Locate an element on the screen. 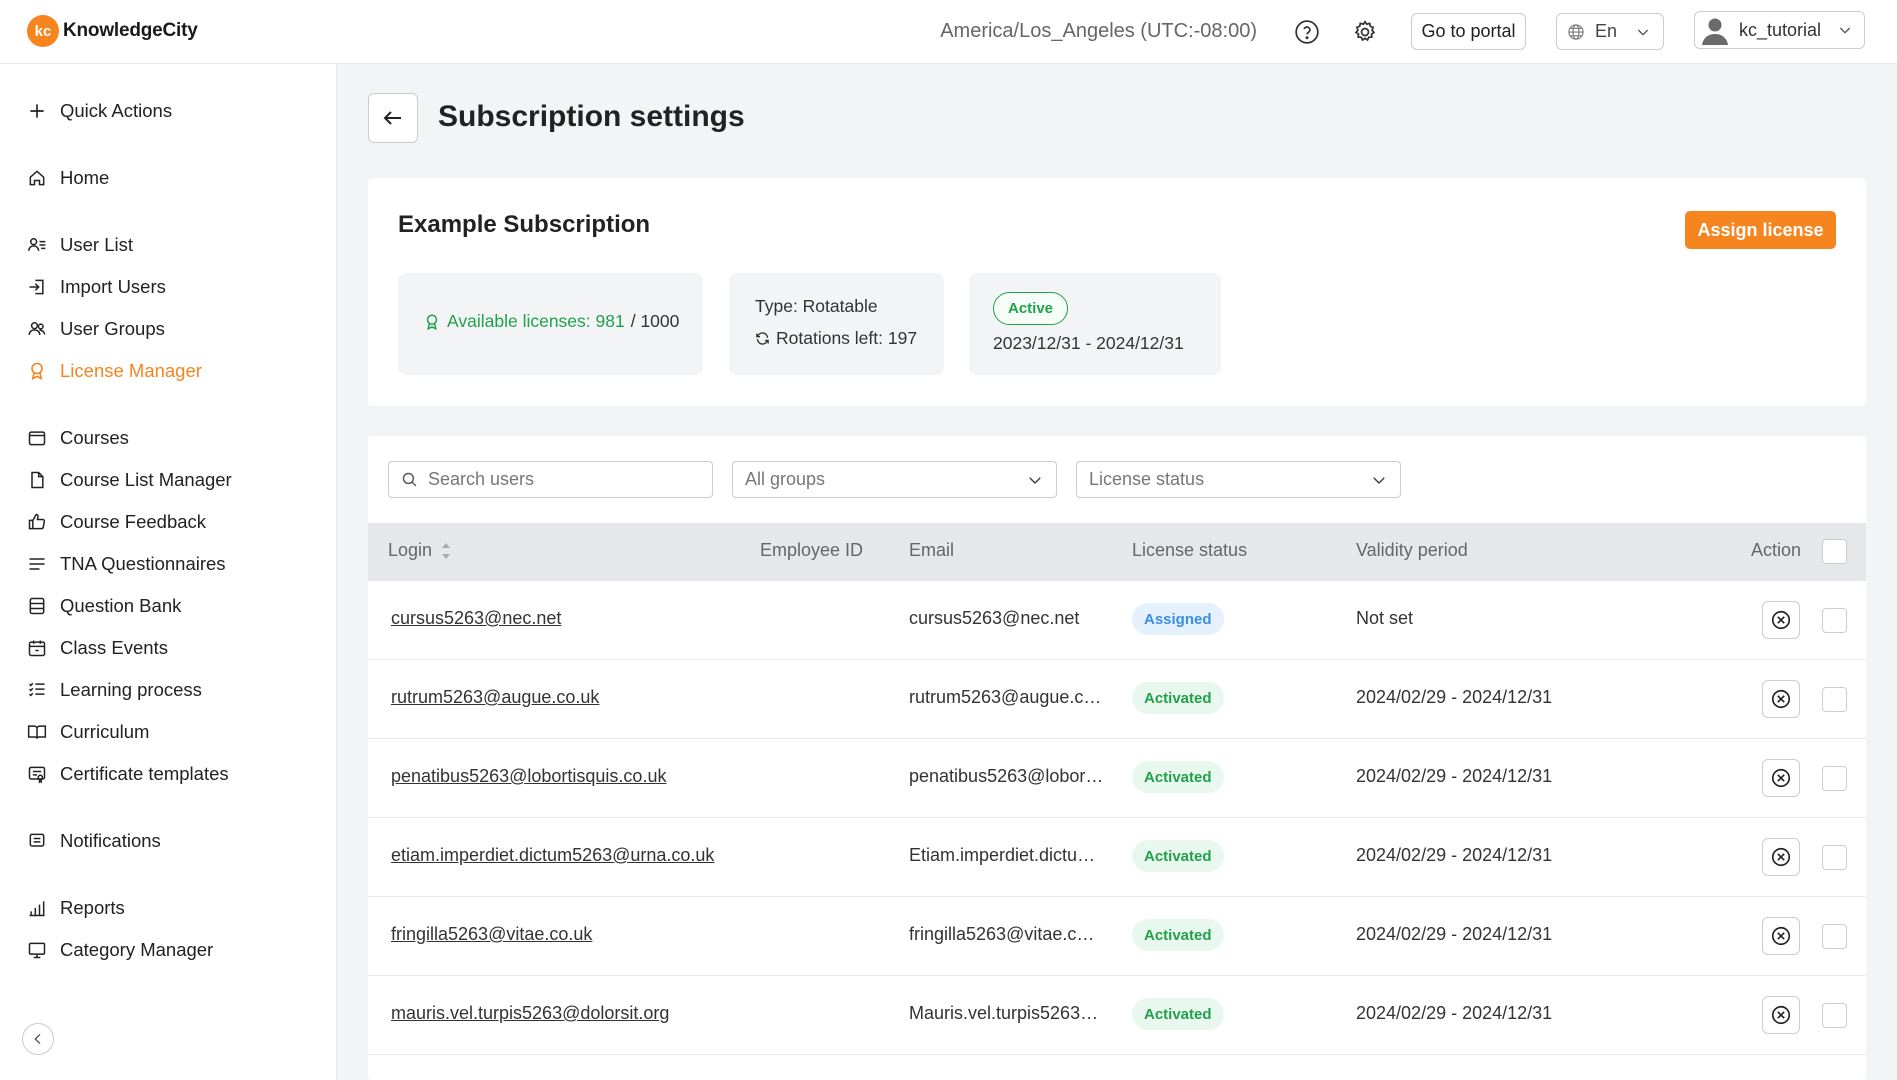  sidebar-item-reports: Reports is located at coordinates (76, 908).